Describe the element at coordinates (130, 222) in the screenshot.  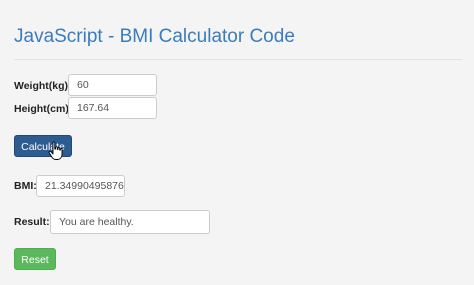
I see `result-output: You are healthy.` at that location.